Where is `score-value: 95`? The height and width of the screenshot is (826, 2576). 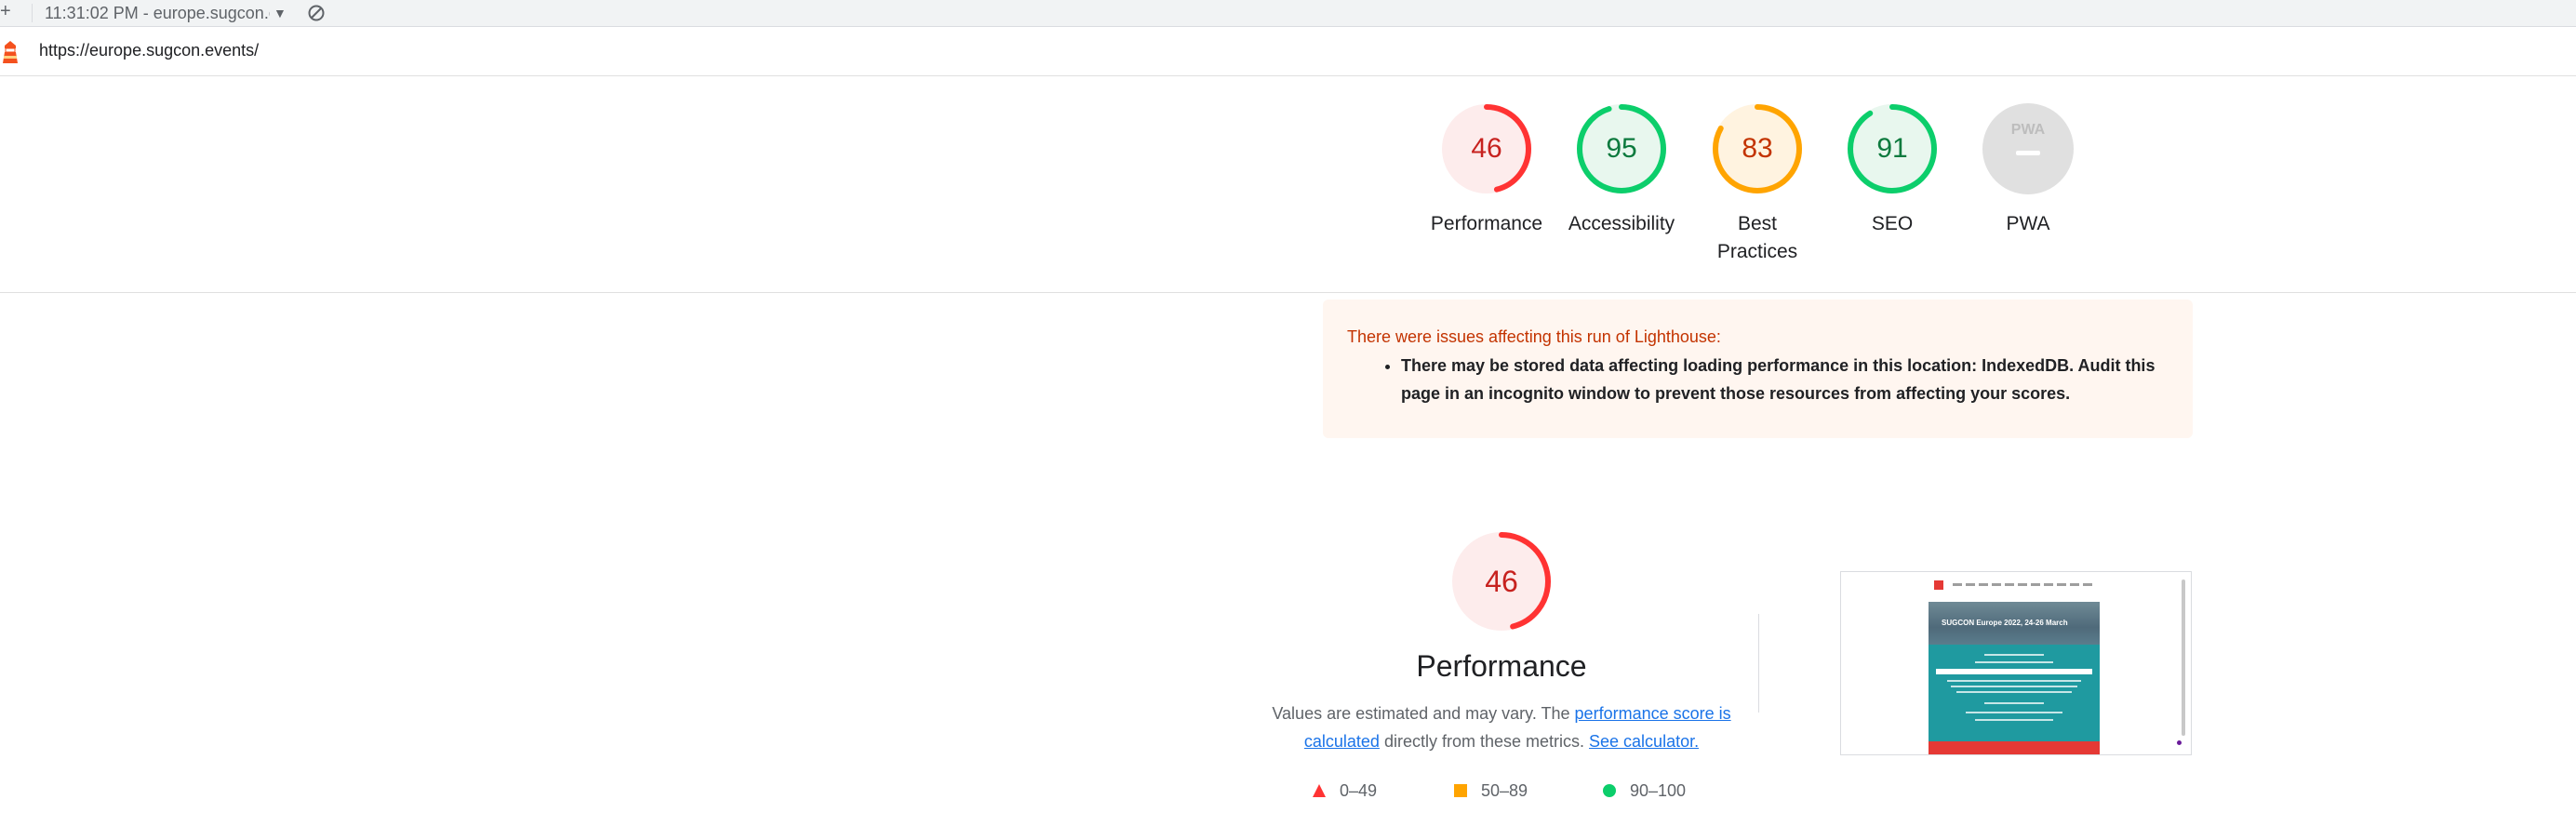
score-value: 95 is located at coordinates (1621, 148).